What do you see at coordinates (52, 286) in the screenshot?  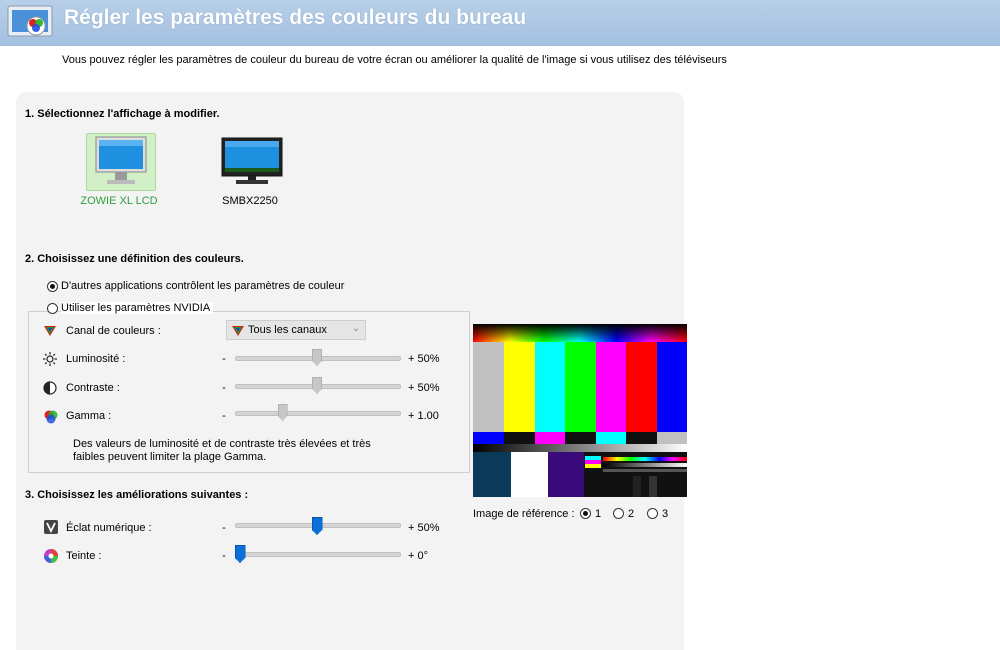 I see `radio-other-apps` at bounding box center [52, 286].